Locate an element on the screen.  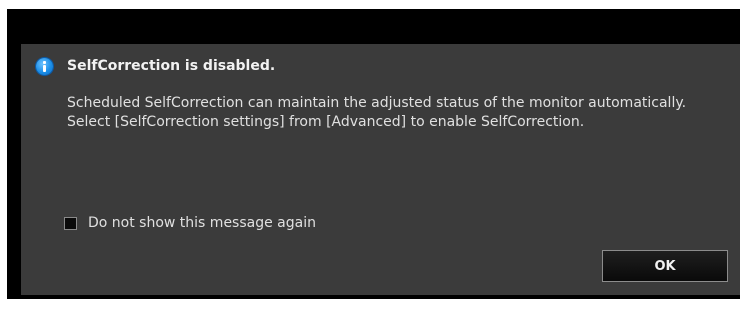
dont-show-again-checkbox is located at coordinates (70, 223).